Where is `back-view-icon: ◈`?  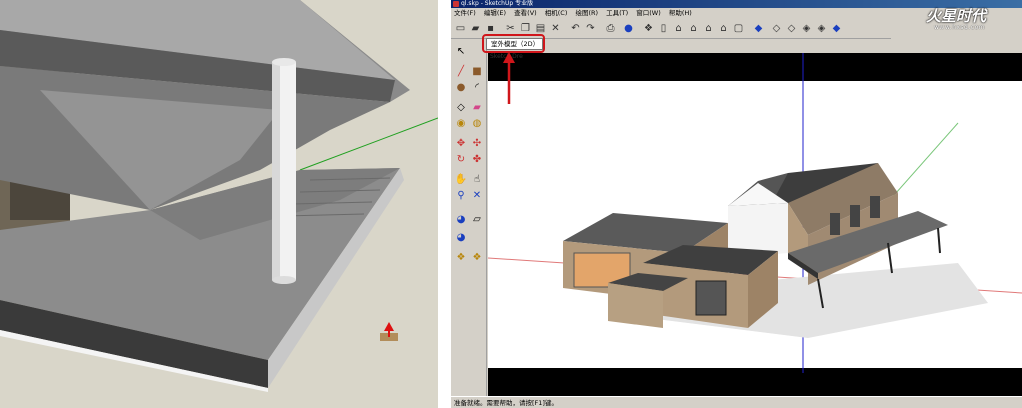
back-view-icon: ◈ is located at coordinates (821, 28).